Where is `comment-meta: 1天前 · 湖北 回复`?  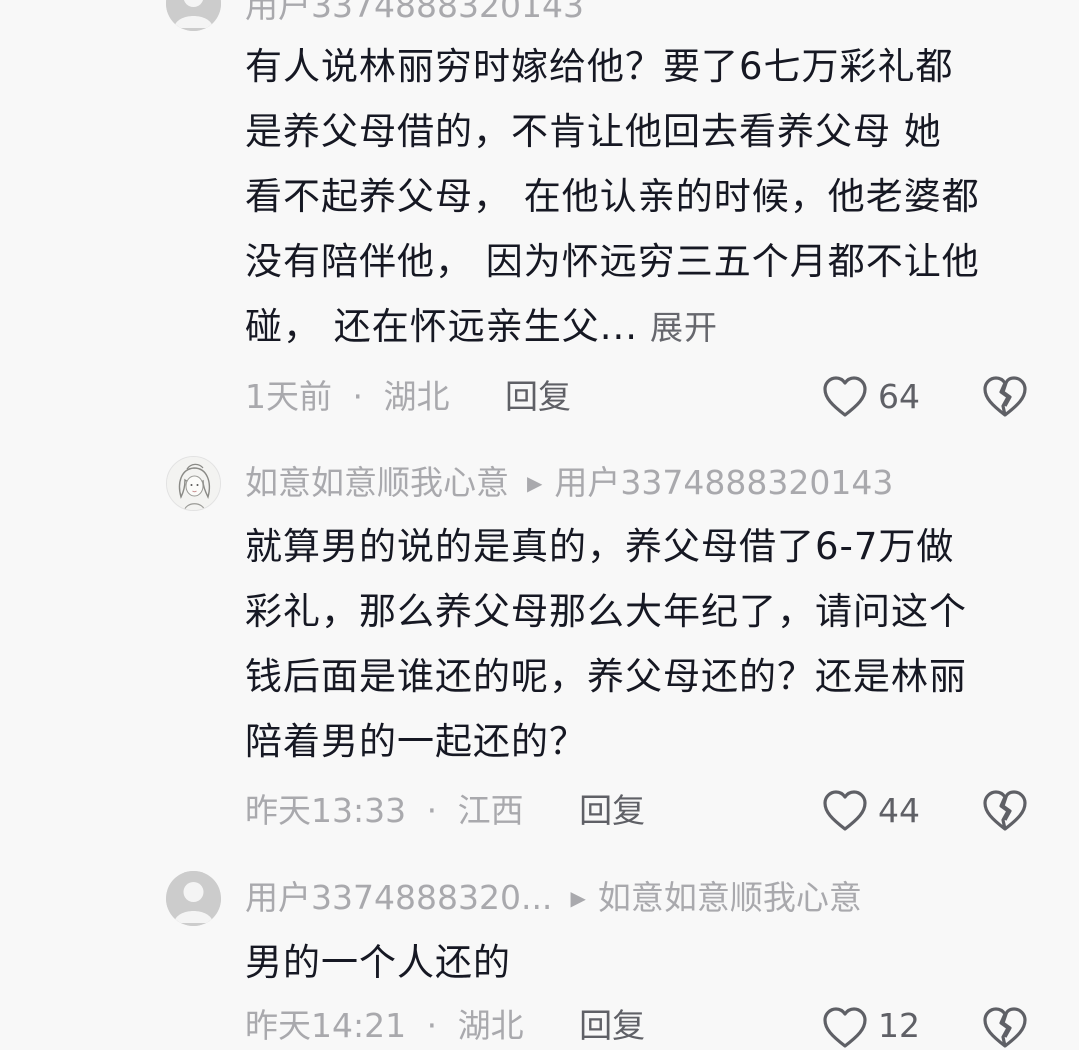 comment-meta: 1天前 · 湖北 回复 is located at coordinates (408, 397).